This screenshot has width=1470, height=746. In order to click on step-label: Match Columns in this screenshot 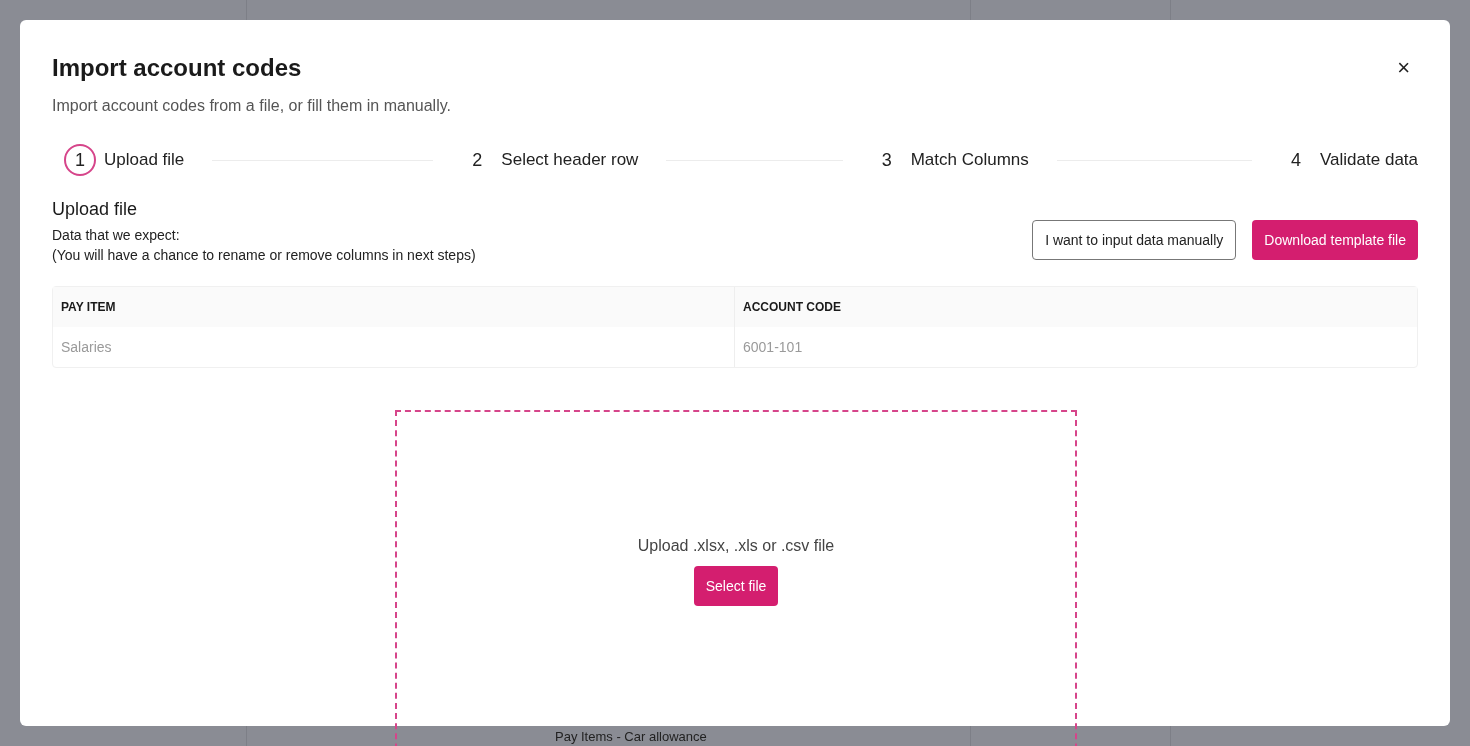, I will do `click(969, 160)`.